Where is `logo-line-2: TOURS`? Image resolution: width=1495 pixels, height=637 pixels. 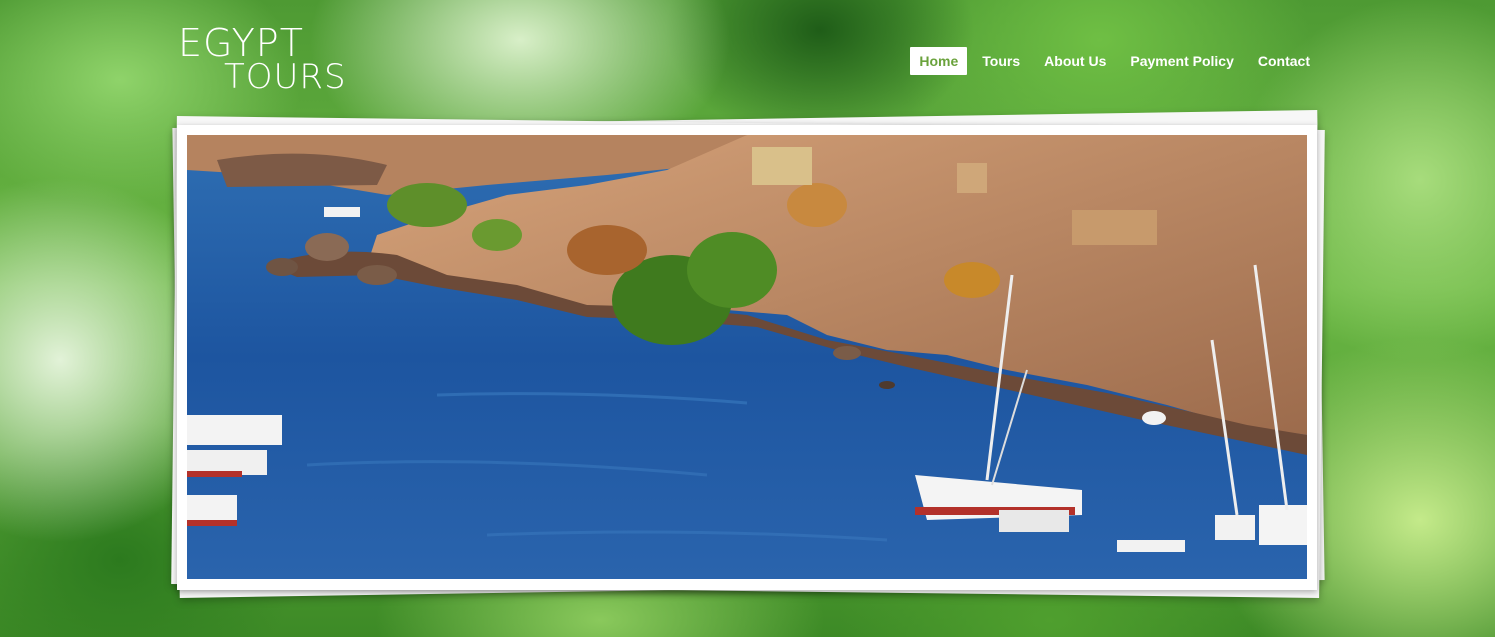
logo-line-2: TOURS is located at coordinates (285, 77).